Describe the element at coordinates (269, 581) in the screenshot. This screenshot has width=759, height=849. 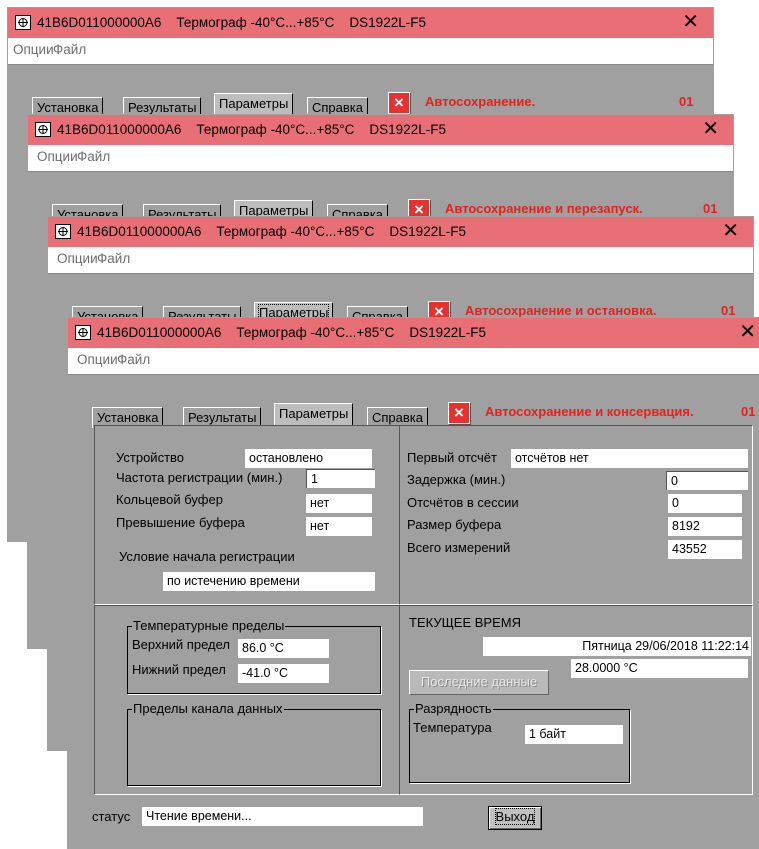
I see `start-condition-field: по истечению времени` at that location.